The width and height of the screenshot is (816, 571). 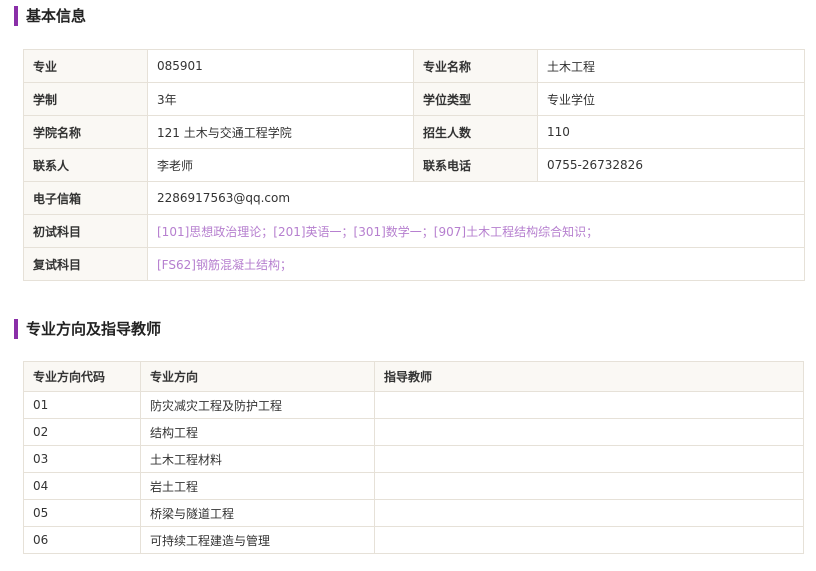 I want to click on prelim-subjects-label: 初试科目, so click(x=85, y=231).